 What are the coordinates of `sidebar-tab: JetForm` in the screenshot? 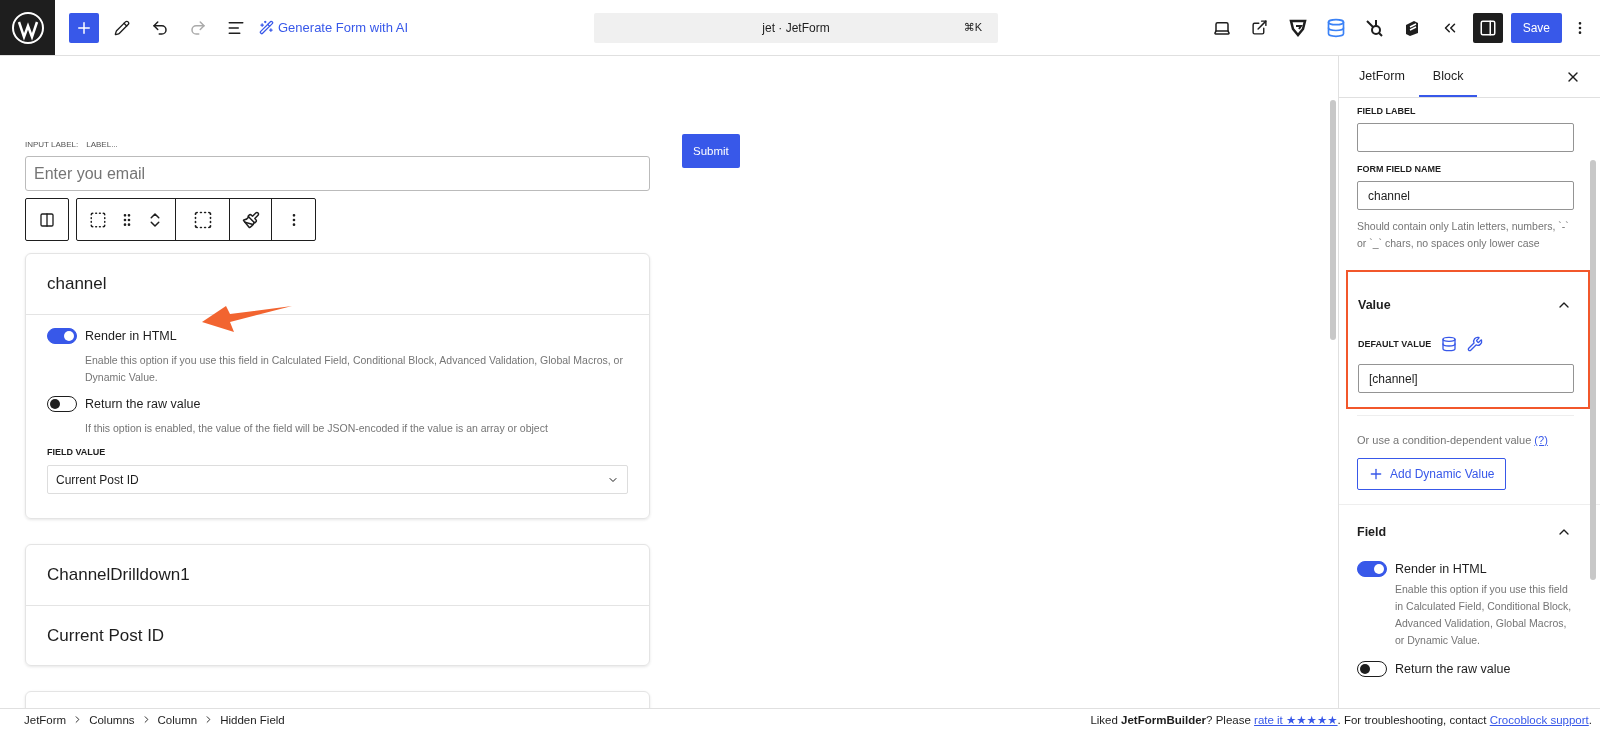 It's located at (1382, 76).